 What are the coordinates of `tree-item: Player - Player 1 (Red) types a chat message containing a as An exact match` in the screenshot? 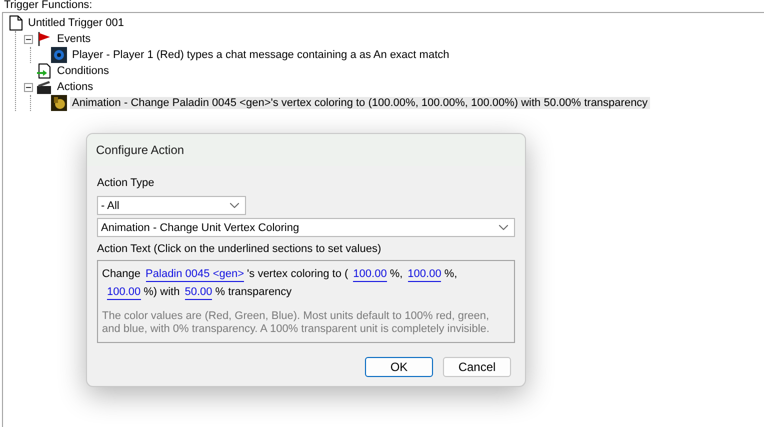 It's located at (261, 55).